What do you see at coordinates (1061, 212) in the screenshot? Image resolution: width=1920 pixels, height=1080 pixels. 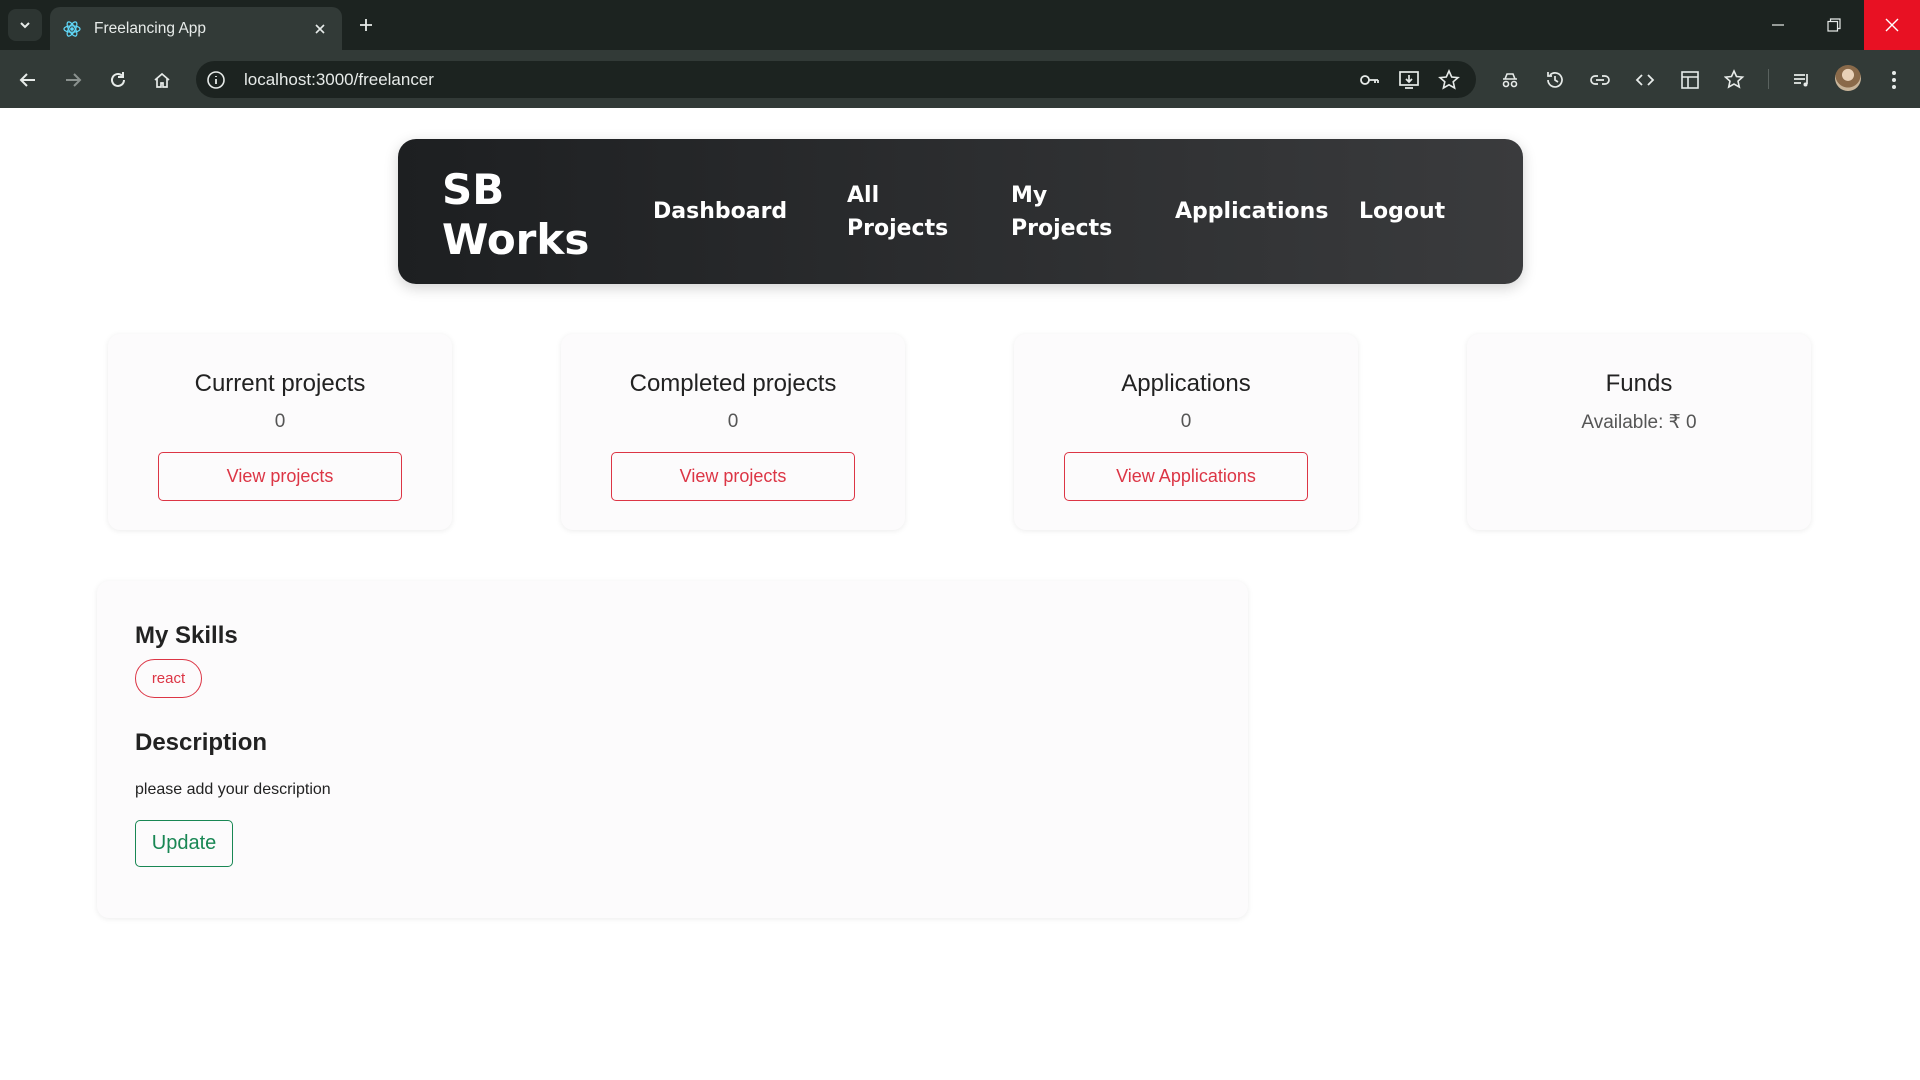 I see `nav-my-projects: My Projects` at bounding box center [1061, 212].